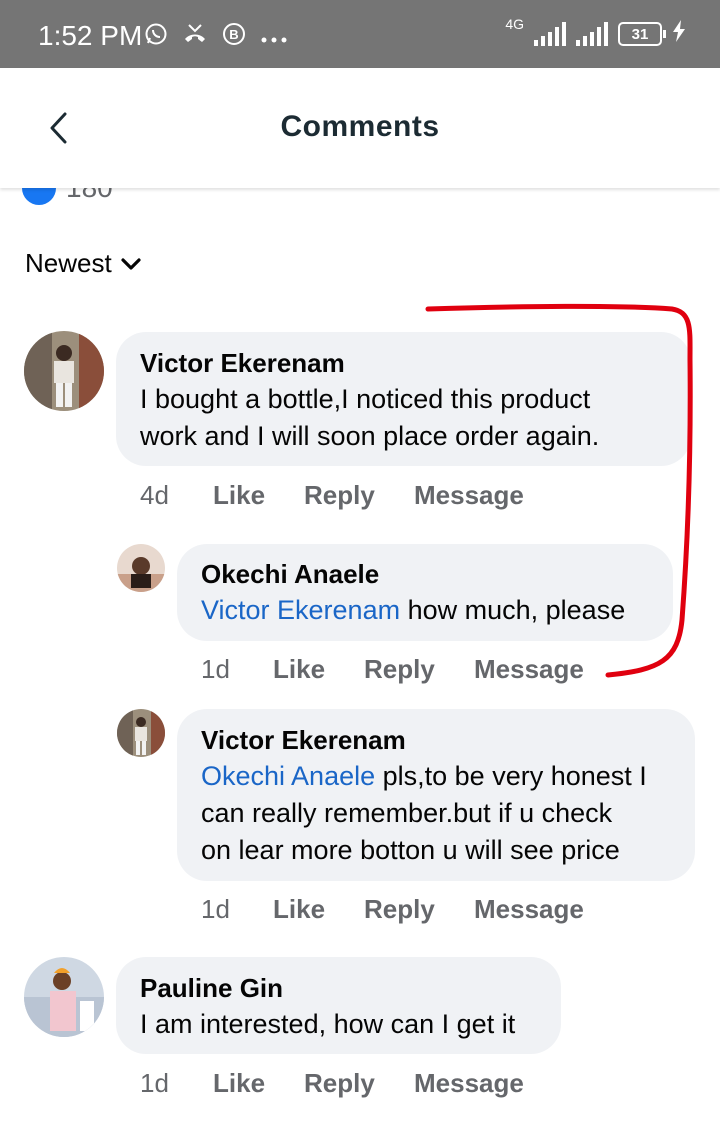 The height and width of the screenshot is (1127, 720). What do you see at coordinates (592, 34) in the screenshot?
I see `signal-icon-sim2` at bounding box center [592, 34].